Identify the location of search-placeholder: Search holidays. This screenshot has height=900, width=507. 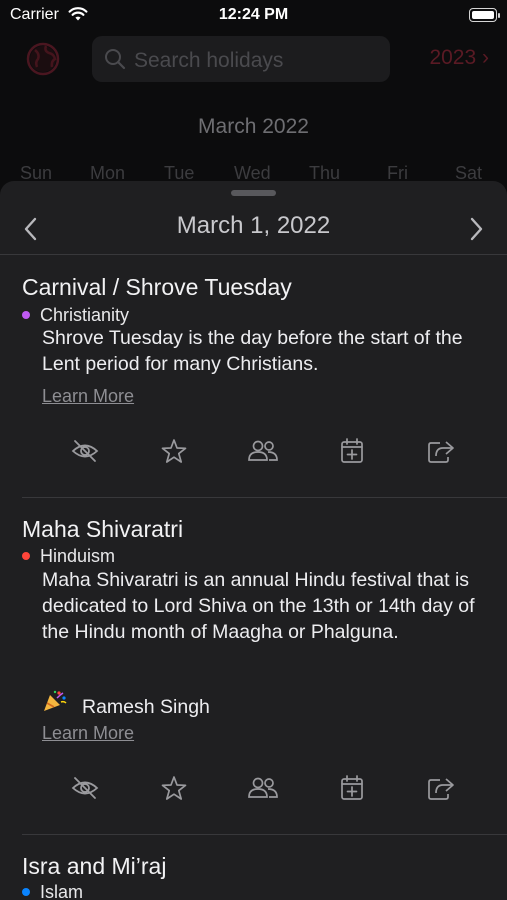
(209, 60).